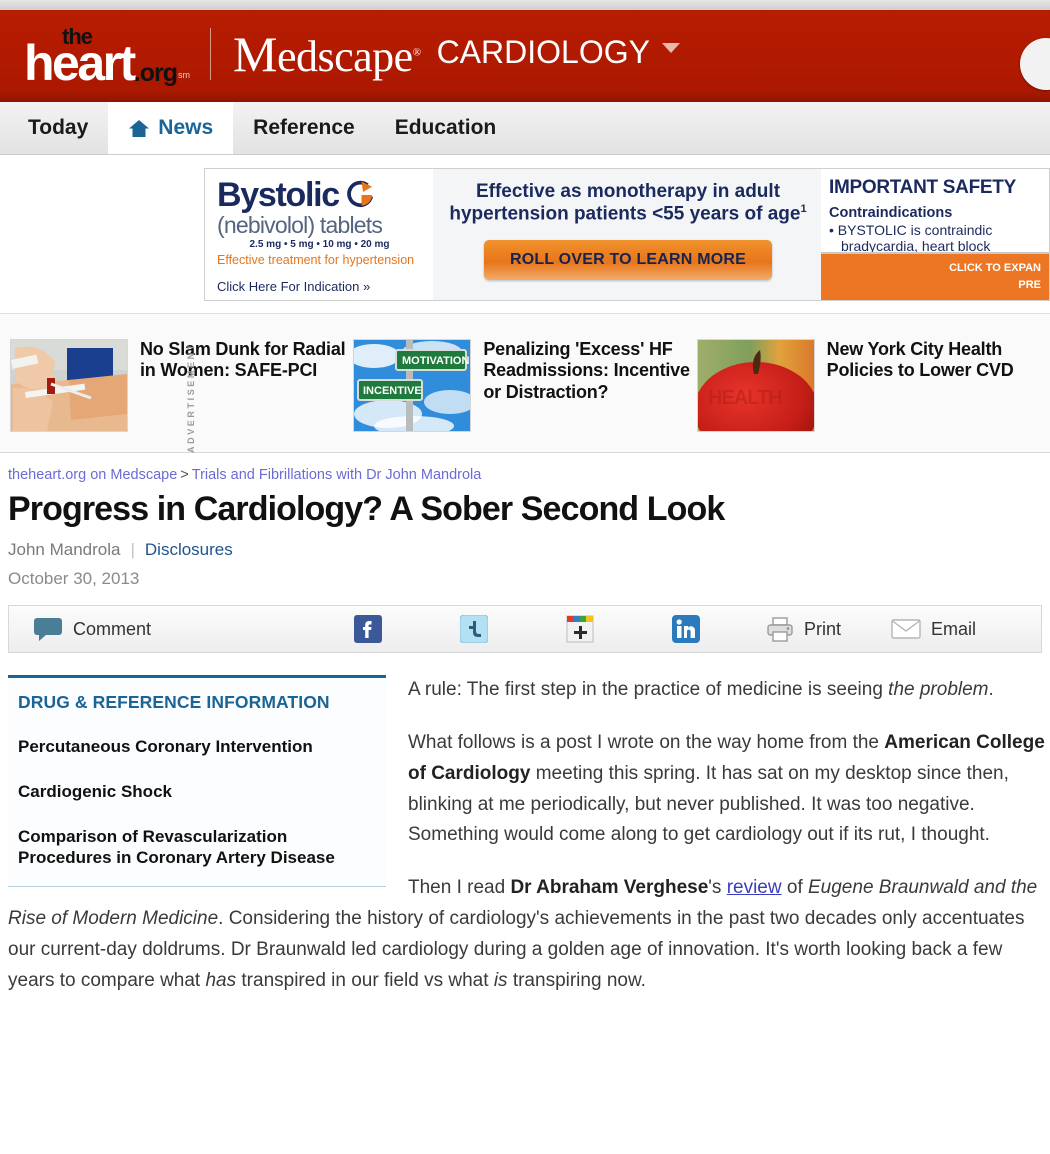  I want to click on disclosures-link: Disclosures, so click(189, 550).